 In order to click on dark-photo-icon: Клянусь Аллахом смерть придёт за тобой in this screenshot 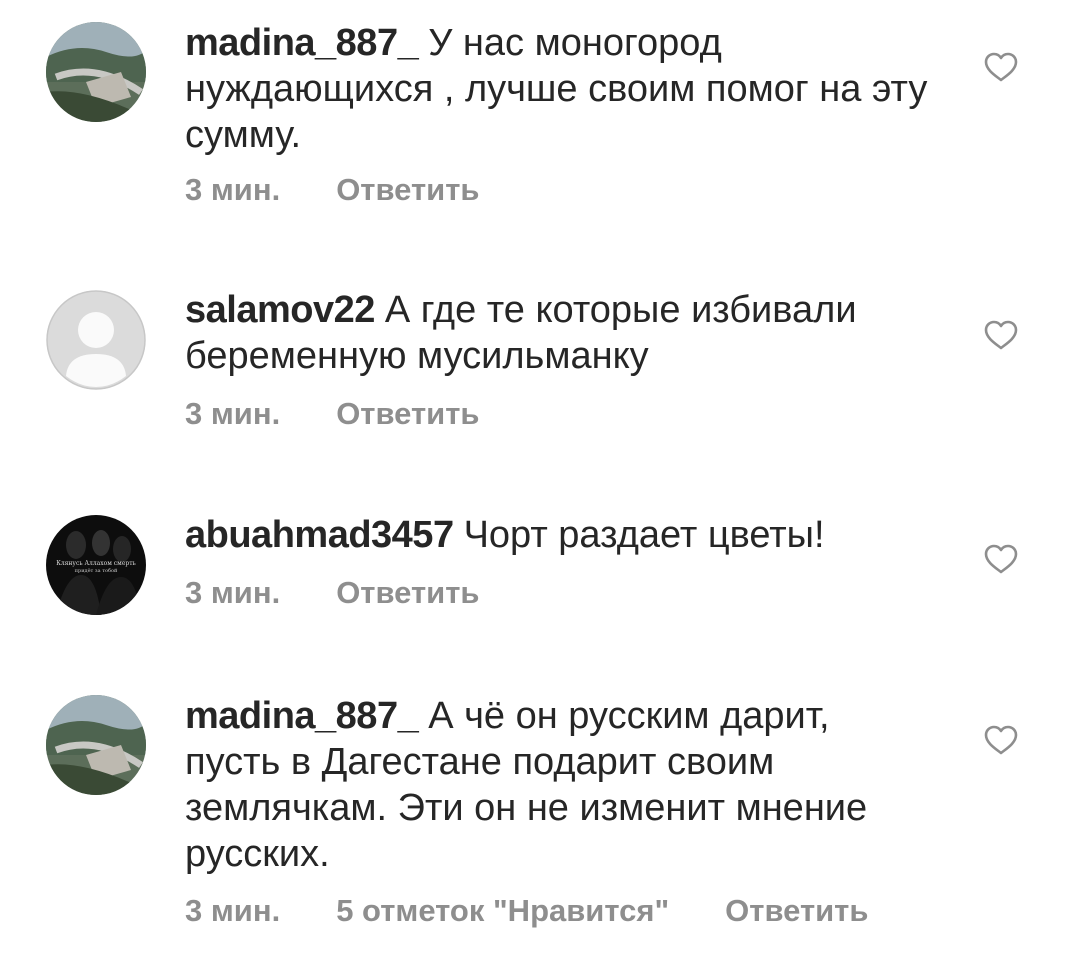, I will do `click(96, 565)`.